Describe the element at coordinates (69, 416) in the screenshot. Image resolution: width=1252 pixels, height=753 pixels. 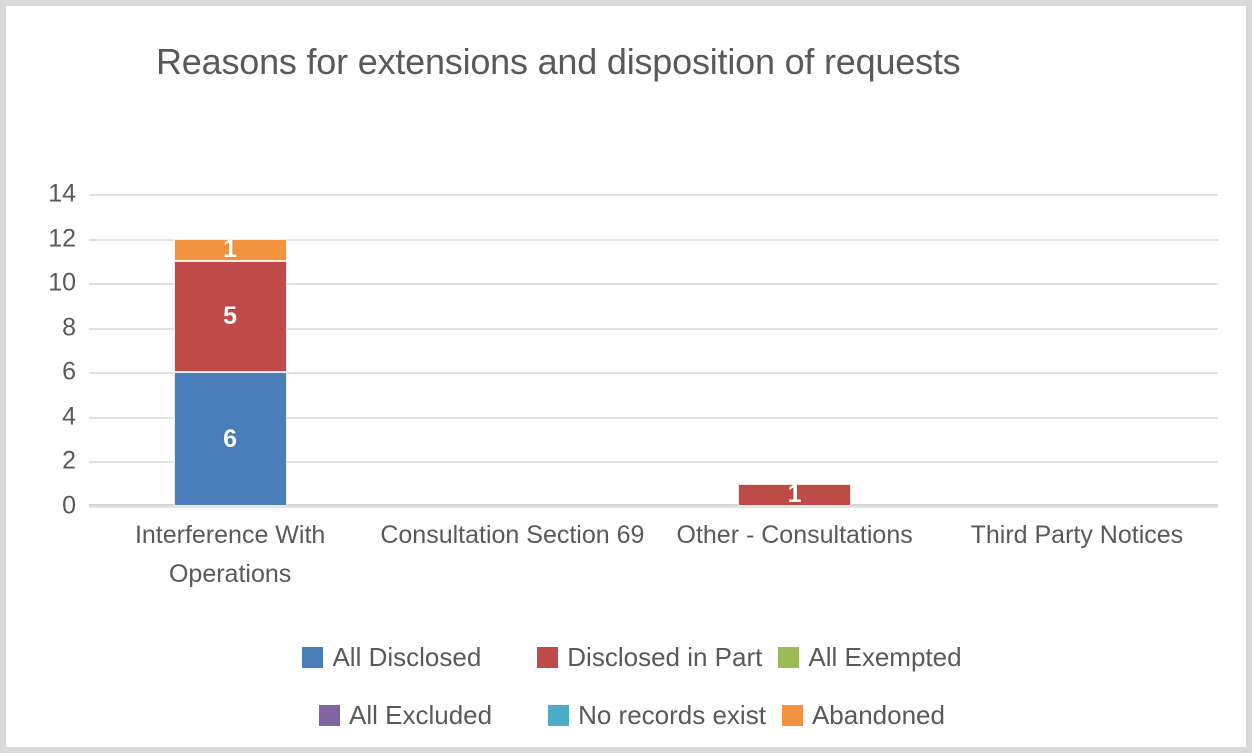
I see `y-tick-label: 4` at that location.